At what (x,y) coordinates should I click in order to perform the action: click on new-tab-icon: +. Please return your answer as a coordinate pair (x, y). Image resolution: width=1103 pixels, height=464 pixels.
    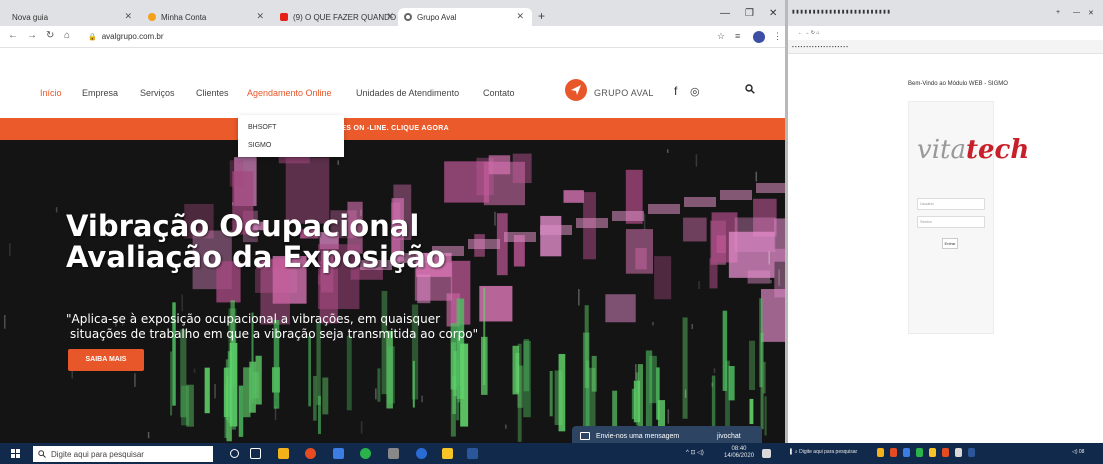
    Looking at the image, I should click on (541, 16).